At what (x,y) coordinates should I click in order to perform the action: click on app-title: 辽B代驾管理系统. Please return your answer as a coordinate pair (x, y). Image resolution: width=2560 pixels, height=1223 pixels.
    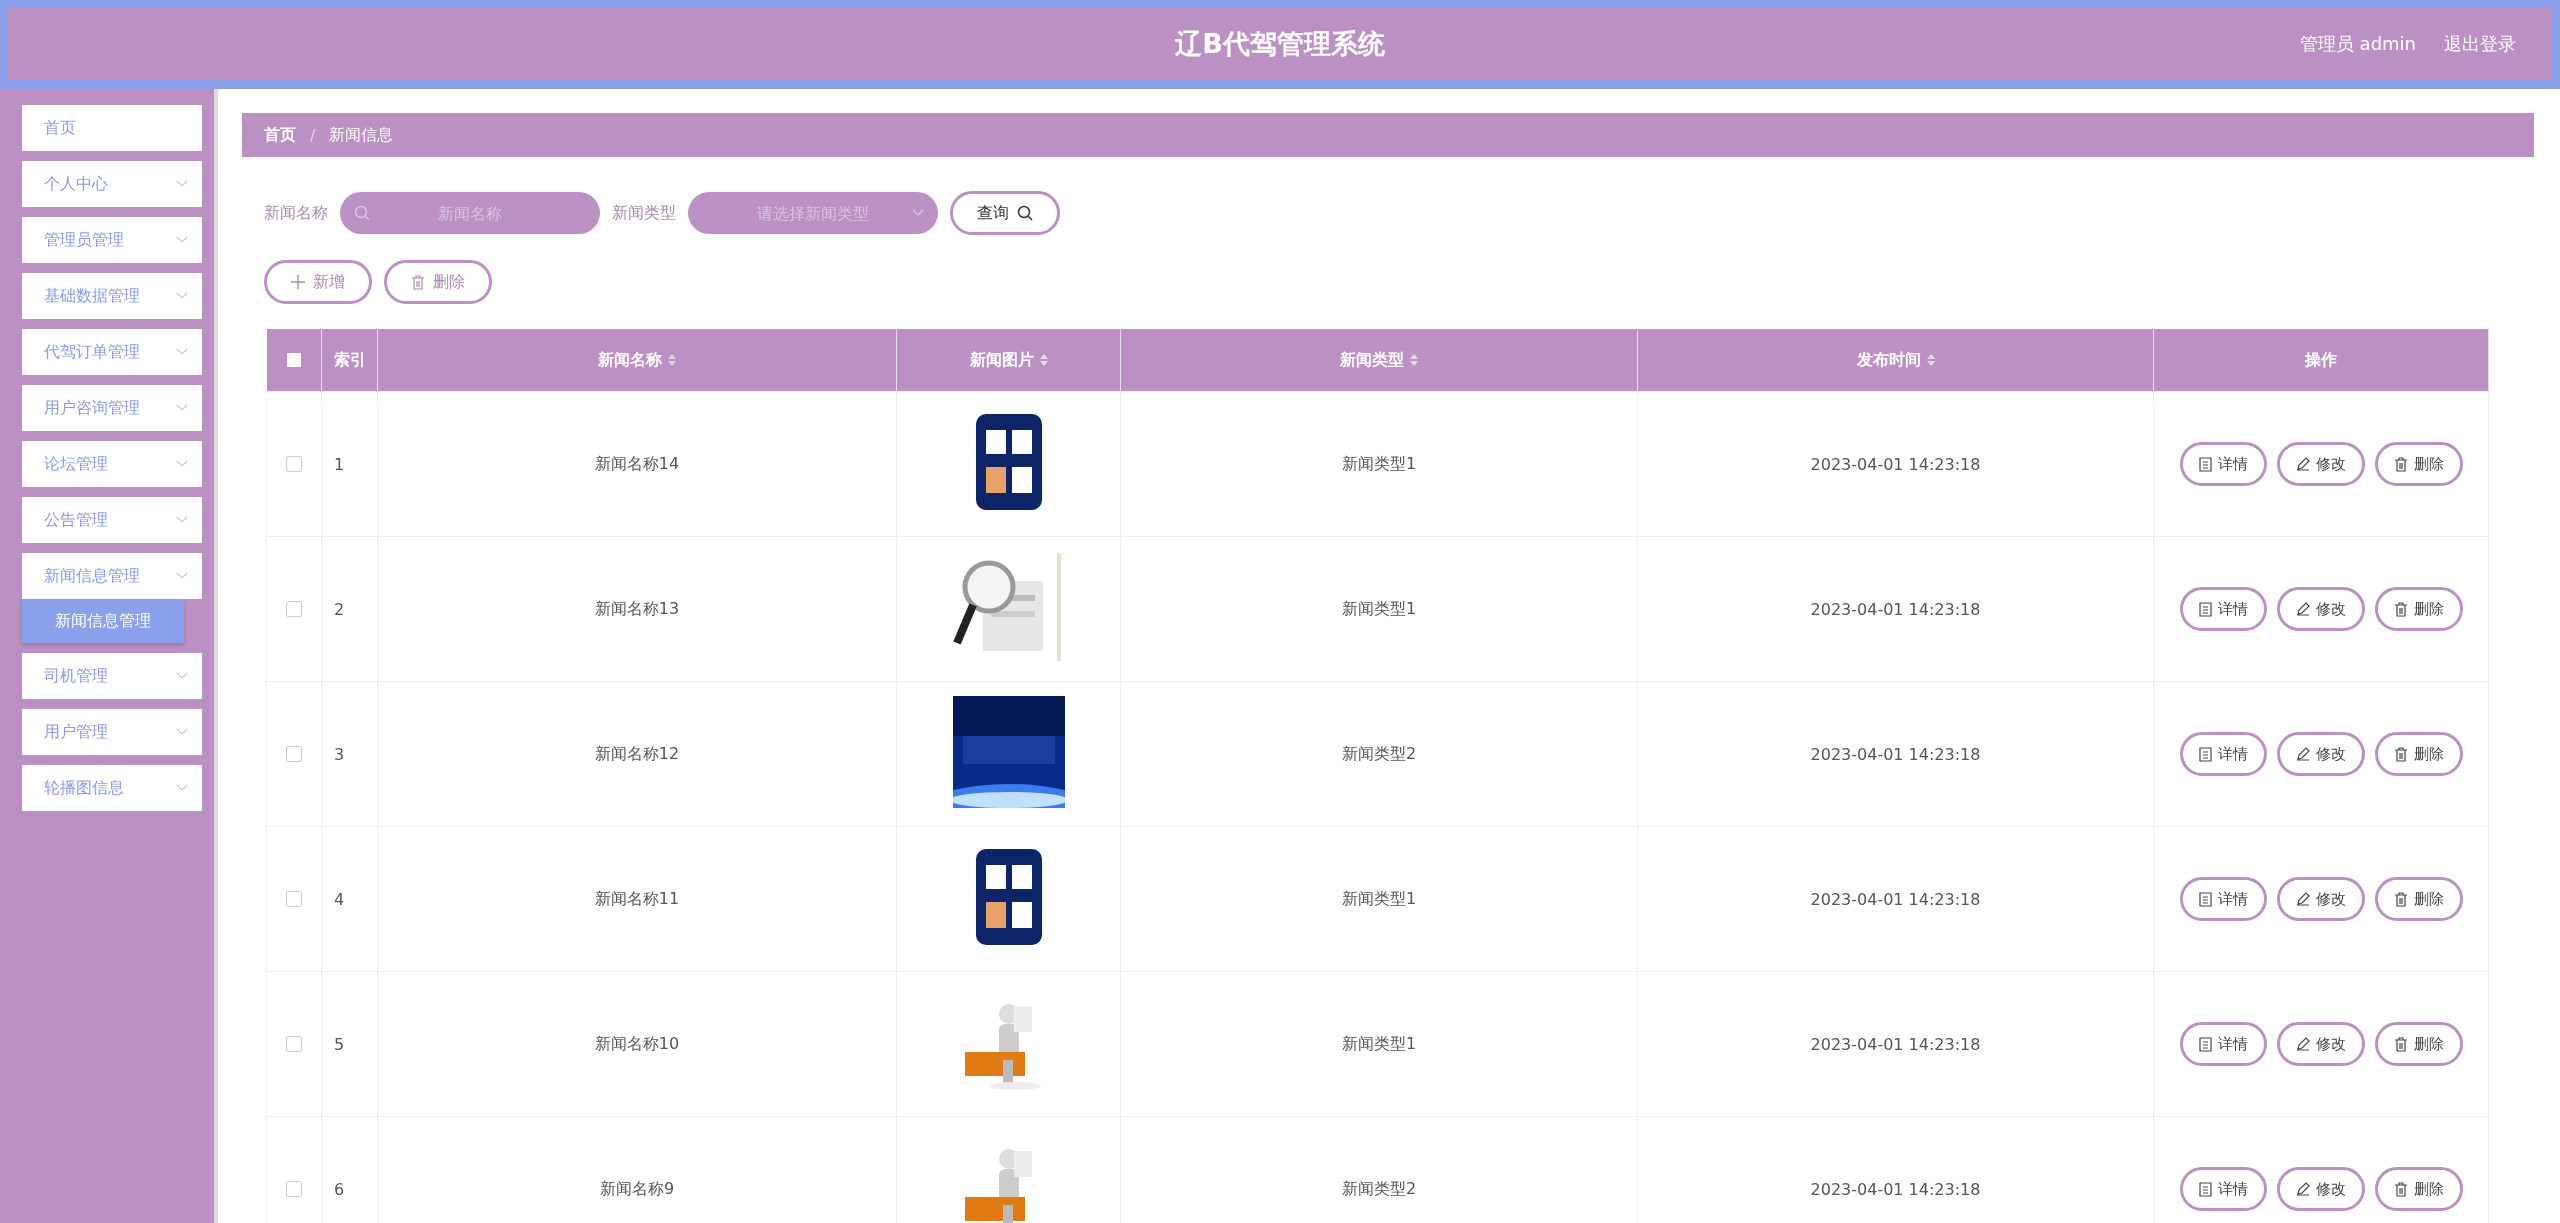
    Looking at the image, I should click on (1280, 44).